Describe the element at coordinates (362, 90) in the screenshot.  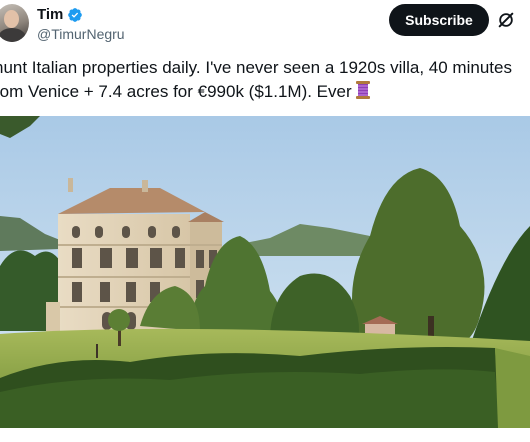
I see `thread-spool-icon` at that location.